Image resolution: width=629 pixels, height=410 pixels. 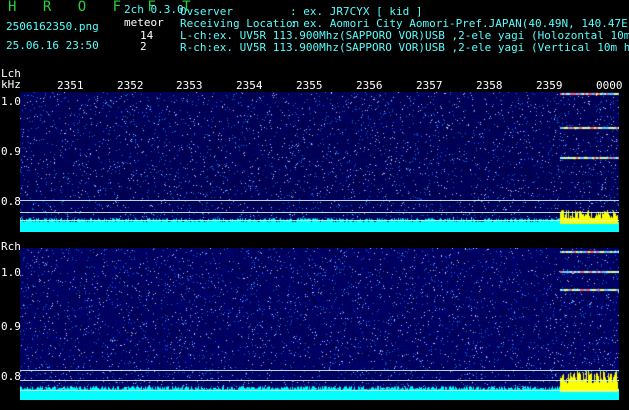 I want to click on x-tick-label: 2354, so click(x=249, y=85).